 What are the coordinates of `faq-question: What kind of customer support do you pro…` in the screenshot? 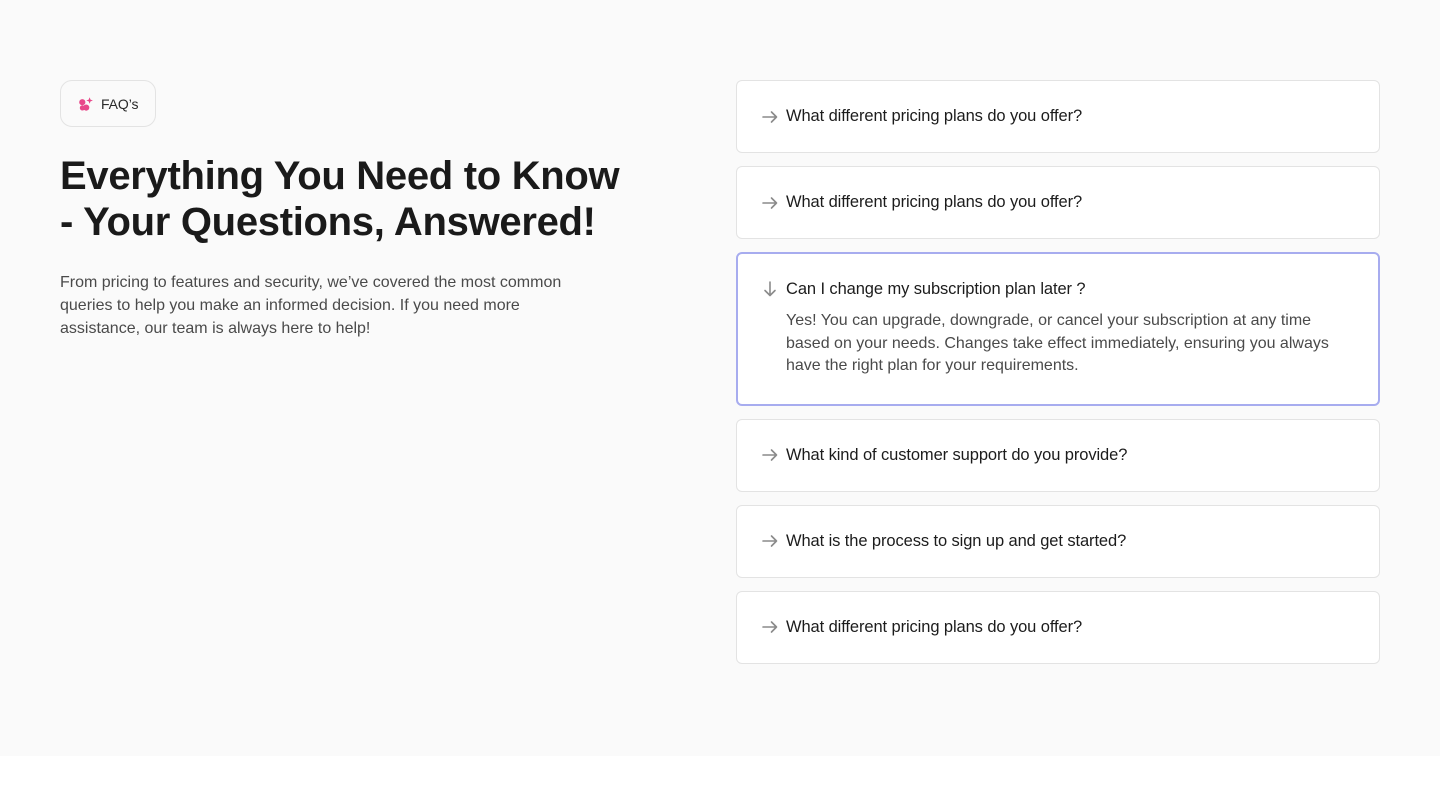 It's located at (957, 454).